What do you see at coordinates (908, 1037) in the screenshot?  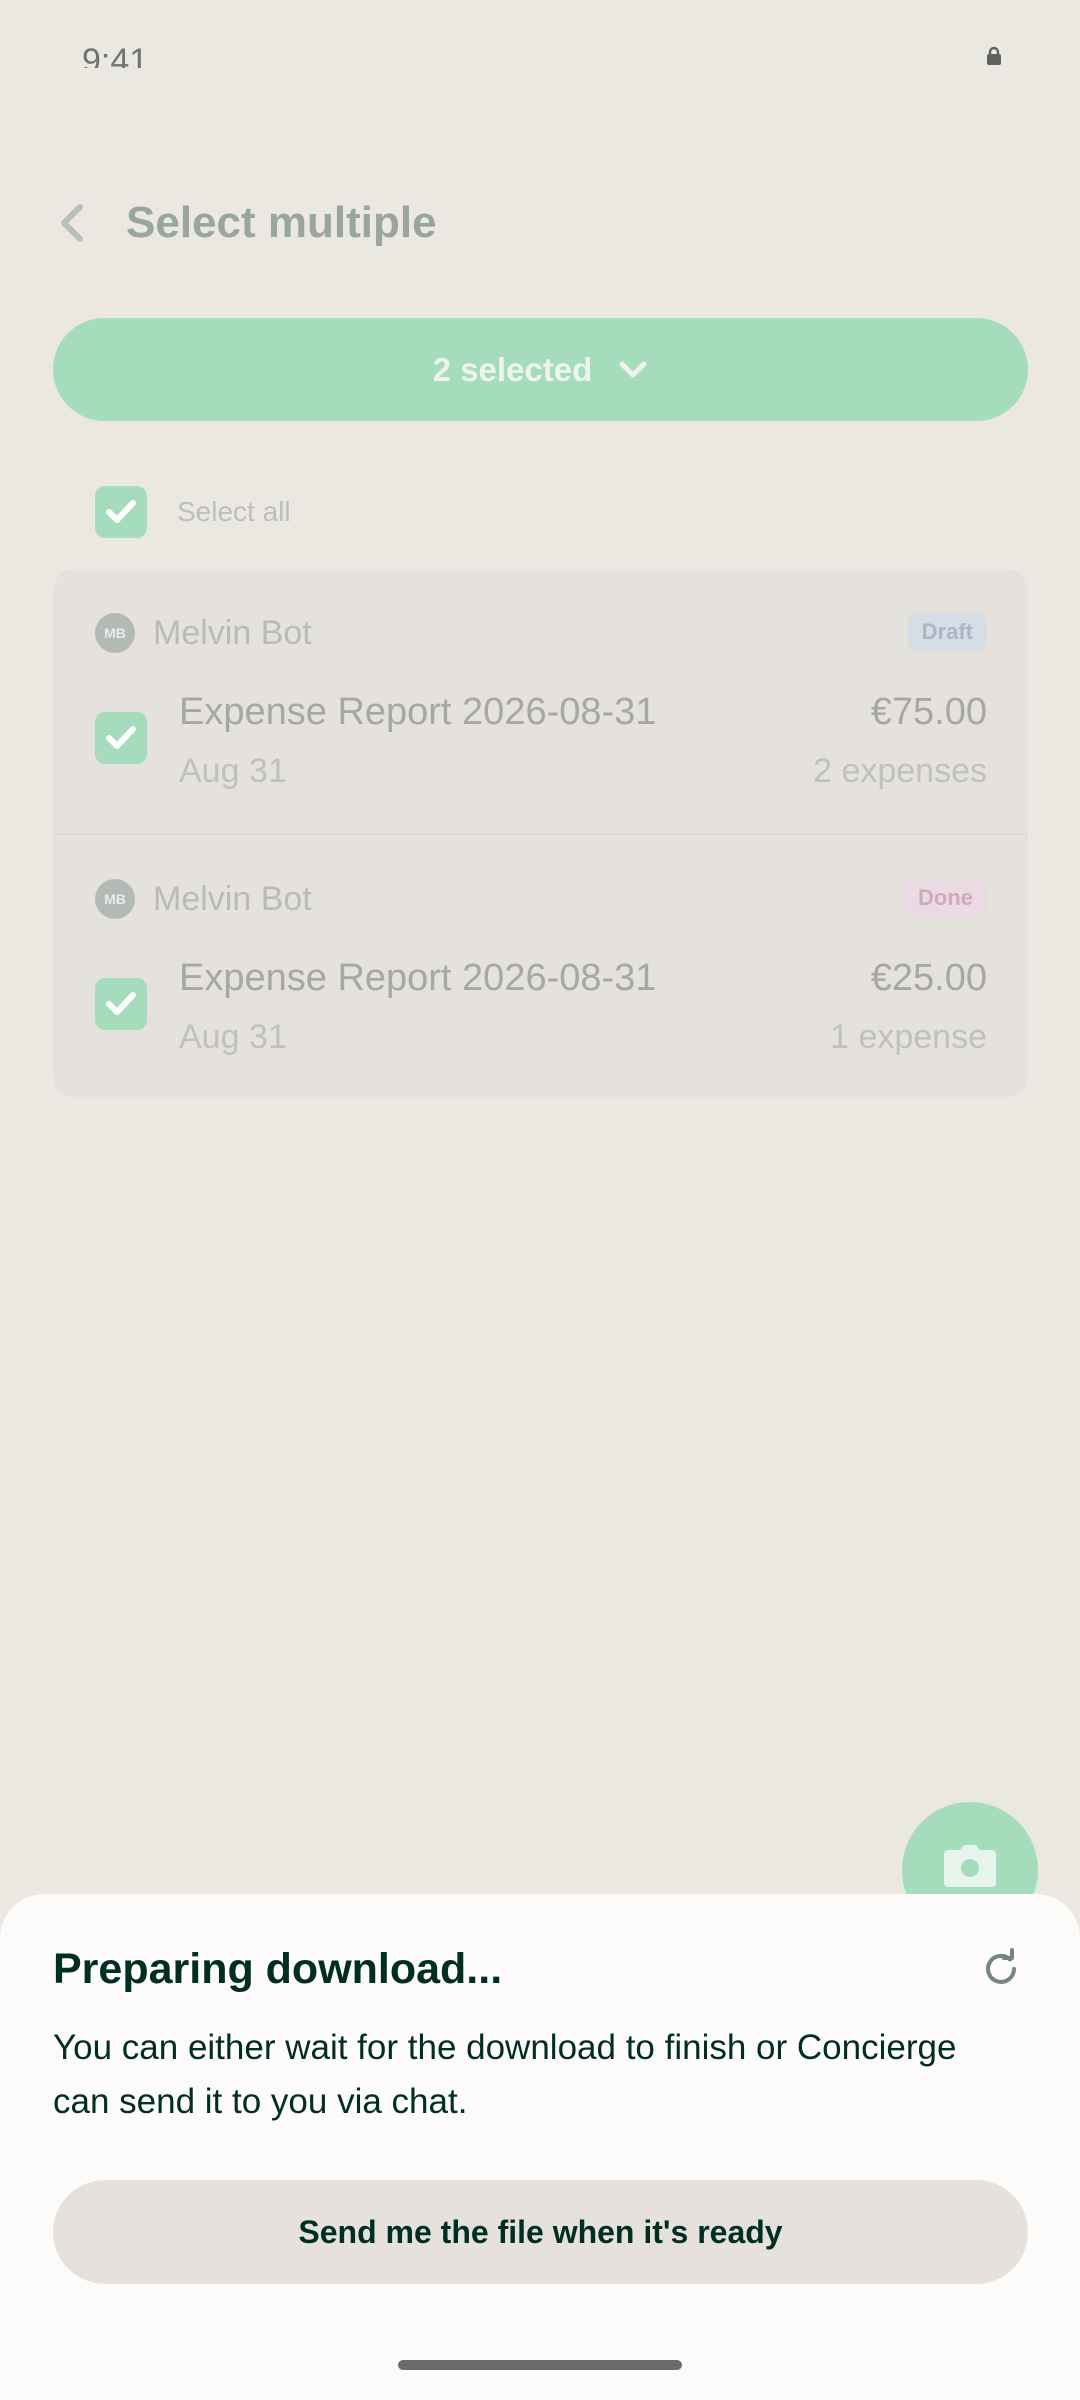 I see `report-expense-count: 1 expense` at bounding box center [908, 1037].